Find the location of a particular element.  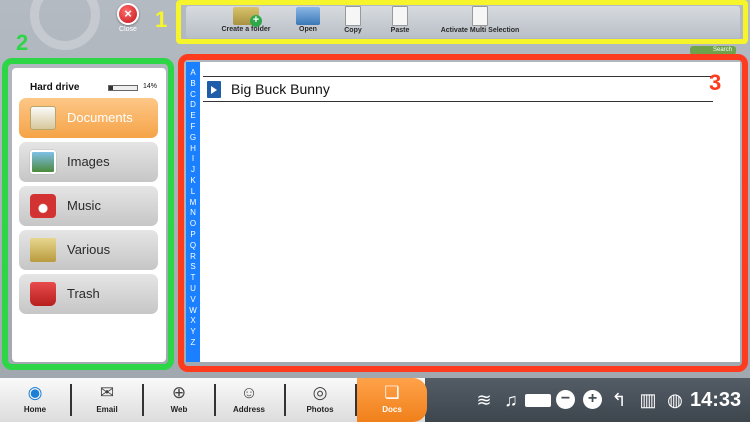

back-icon: ↰ is located at coordinates (619, 400).